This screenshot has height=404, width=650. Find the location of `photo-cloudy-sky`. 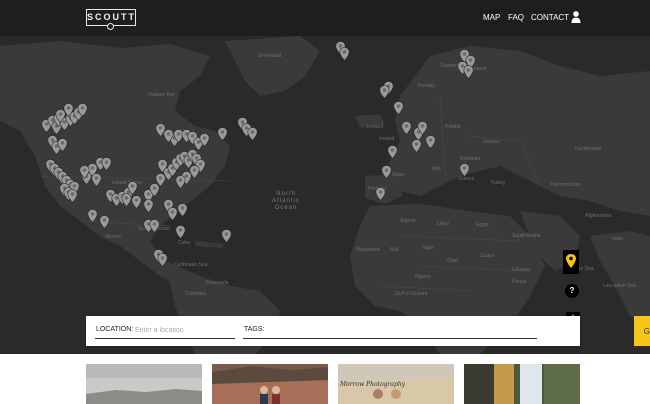

photo-cloudy-sky is located at coordinates (144, 384).